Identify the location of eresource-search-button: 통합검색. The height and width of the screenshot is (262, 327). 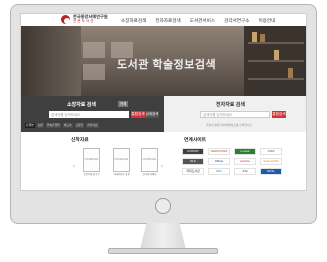
(279, 114).